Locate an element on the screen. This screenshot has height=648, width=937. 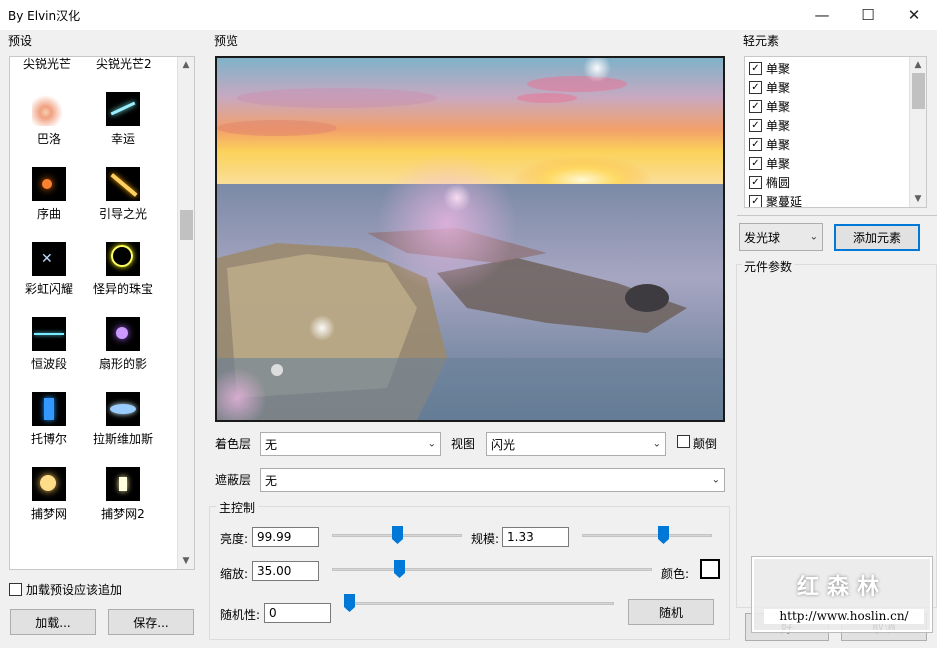
invert-label: 颠倒 is located at coordinates (705, 444).